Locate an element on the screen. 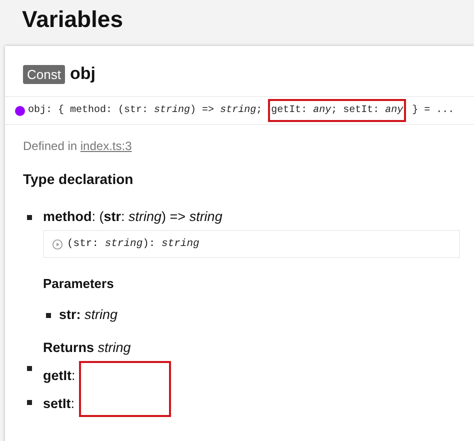 This screenshot has height=441, width=474. returns-text: Returns string is located at coordinates (87, 347).